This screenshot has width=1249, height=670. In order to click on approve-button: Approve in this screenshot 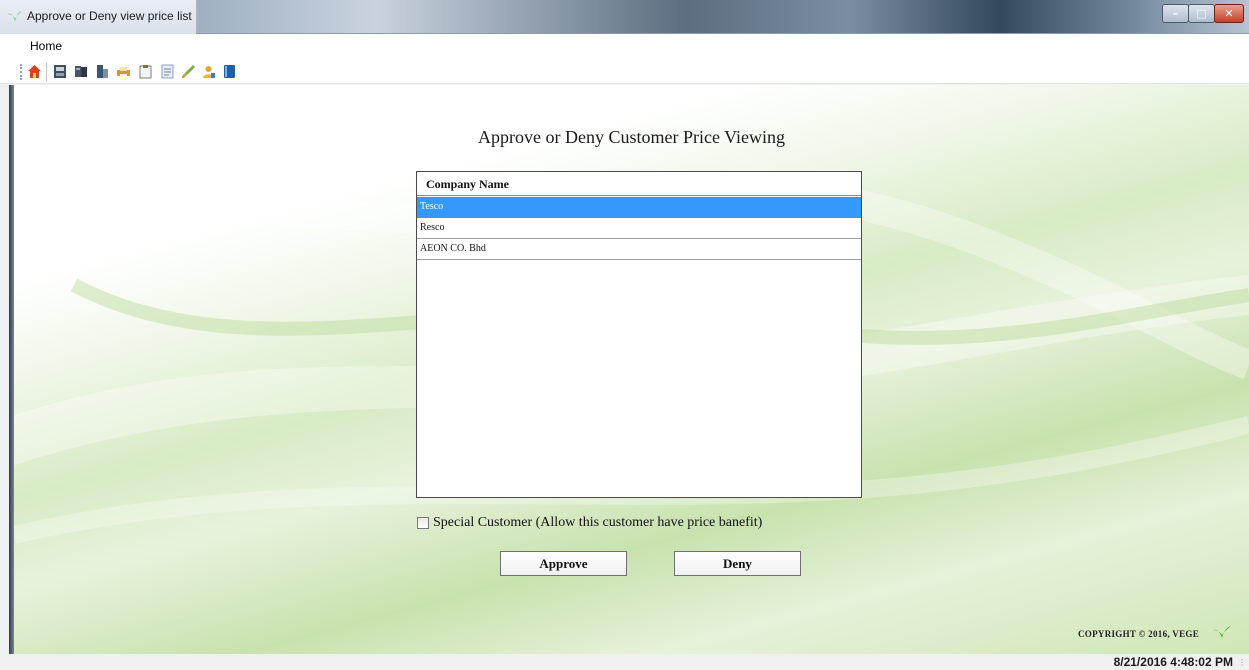, I will do `click(563, 563)`.